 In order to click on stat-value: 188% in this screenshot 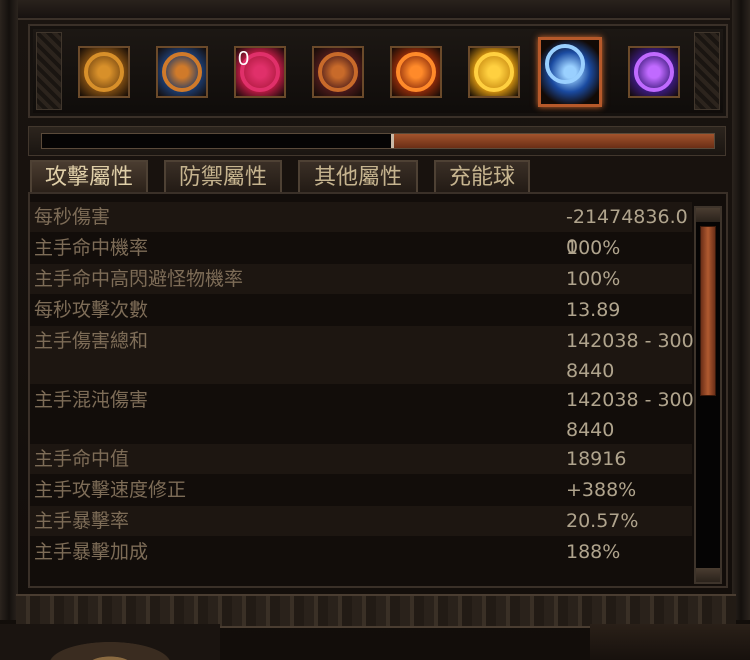, I will do `click(593, 552)`.